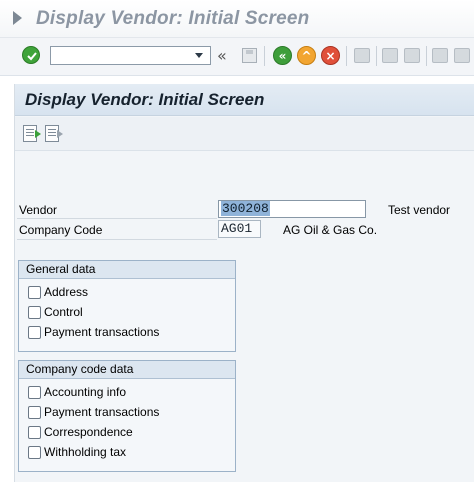 The image size is (474, 482). Describe the element at coordinates (306, 55) in the screenshot. I see `exit-icon: ^` at that location.